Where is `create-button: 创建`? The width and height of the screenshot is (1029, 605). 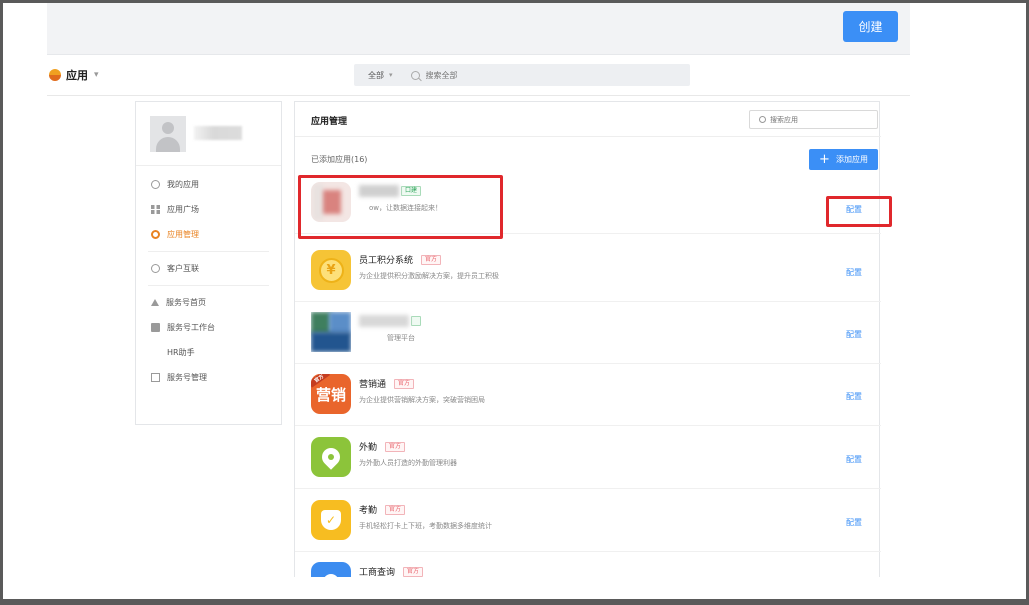
create-button: 创建 is located at coordinates (870, 26).